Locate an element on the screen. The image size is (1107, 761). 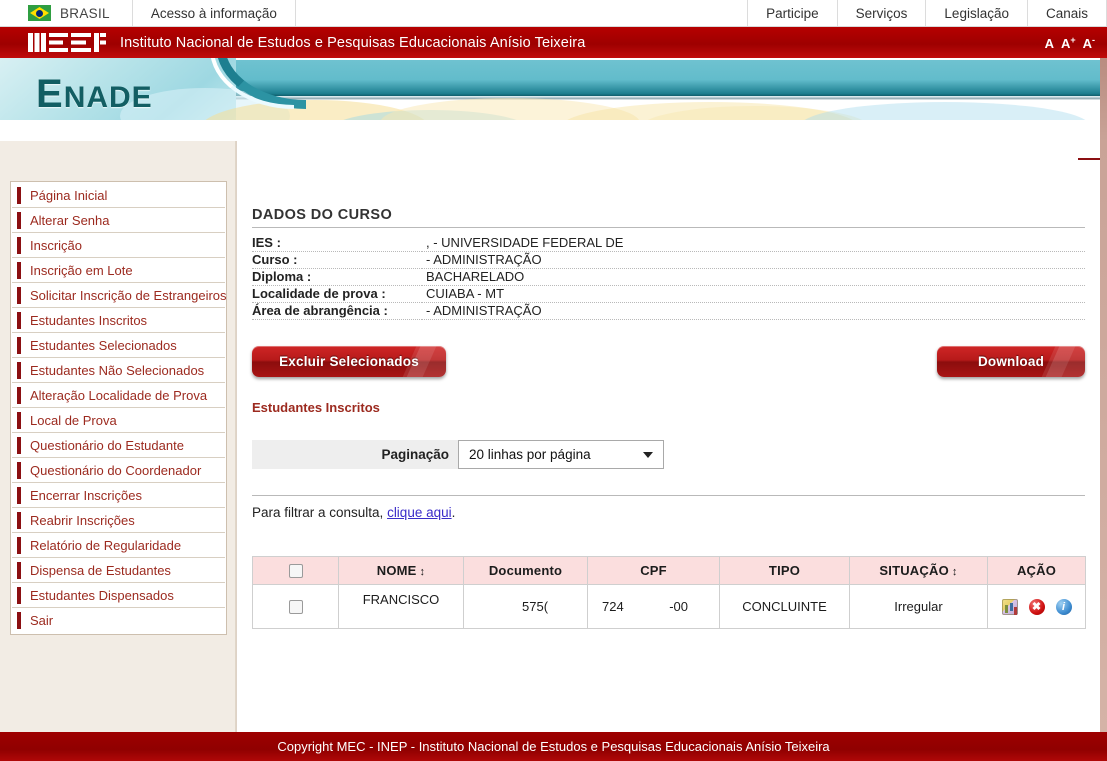
table-header-tipo: TIPO is located at coordinates (784, 570).